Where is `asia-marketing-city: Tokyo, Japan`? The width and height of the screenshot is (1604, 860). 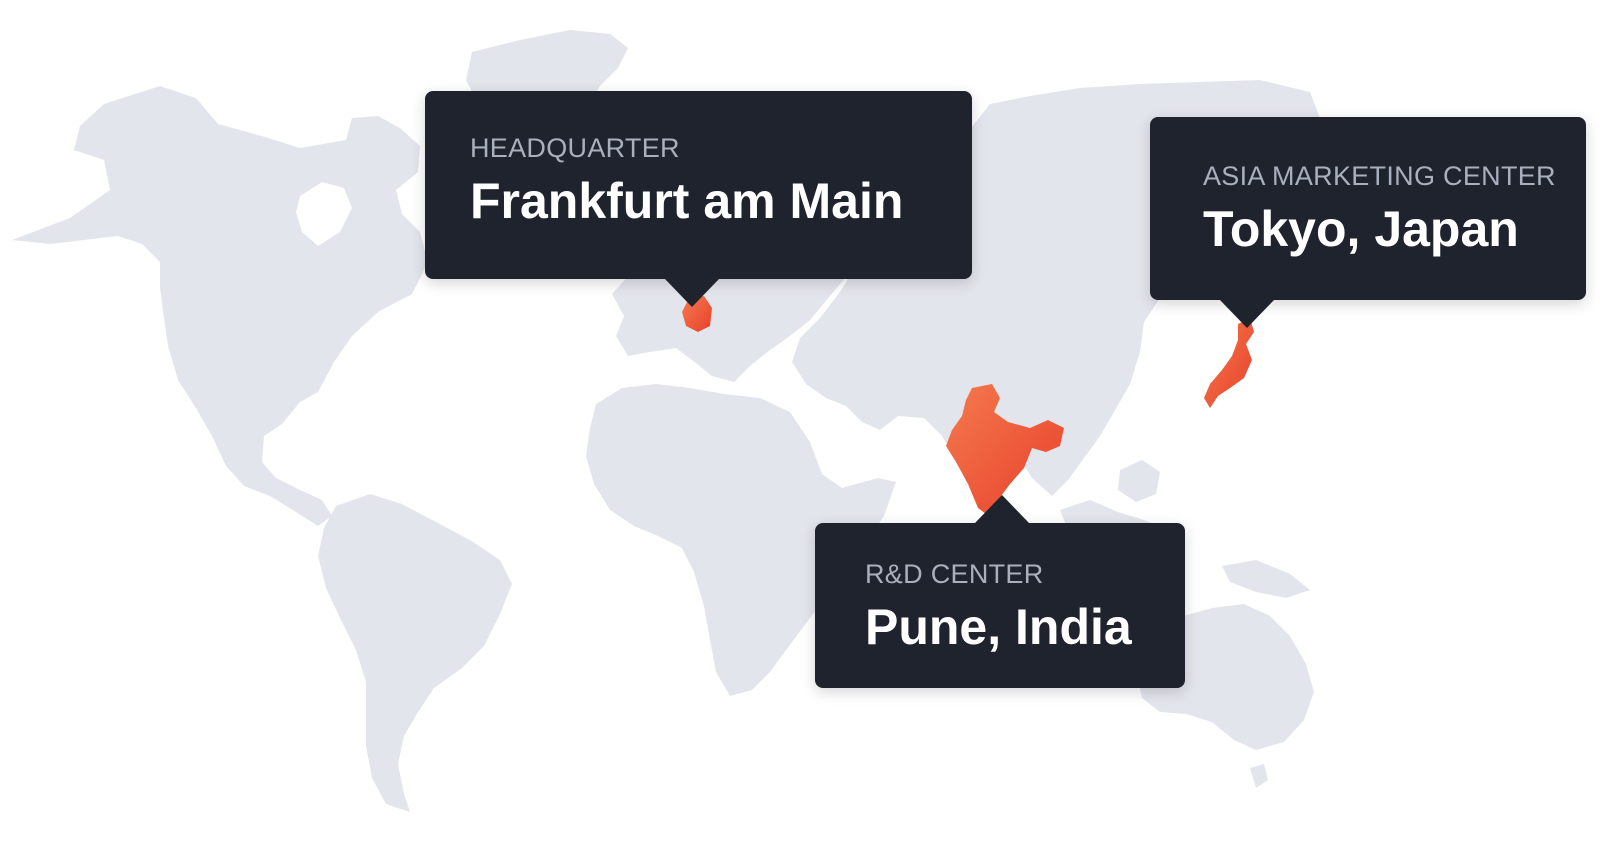
asia-marketing-city: Tokyo, Japan is located at coordinates (1361, 229).